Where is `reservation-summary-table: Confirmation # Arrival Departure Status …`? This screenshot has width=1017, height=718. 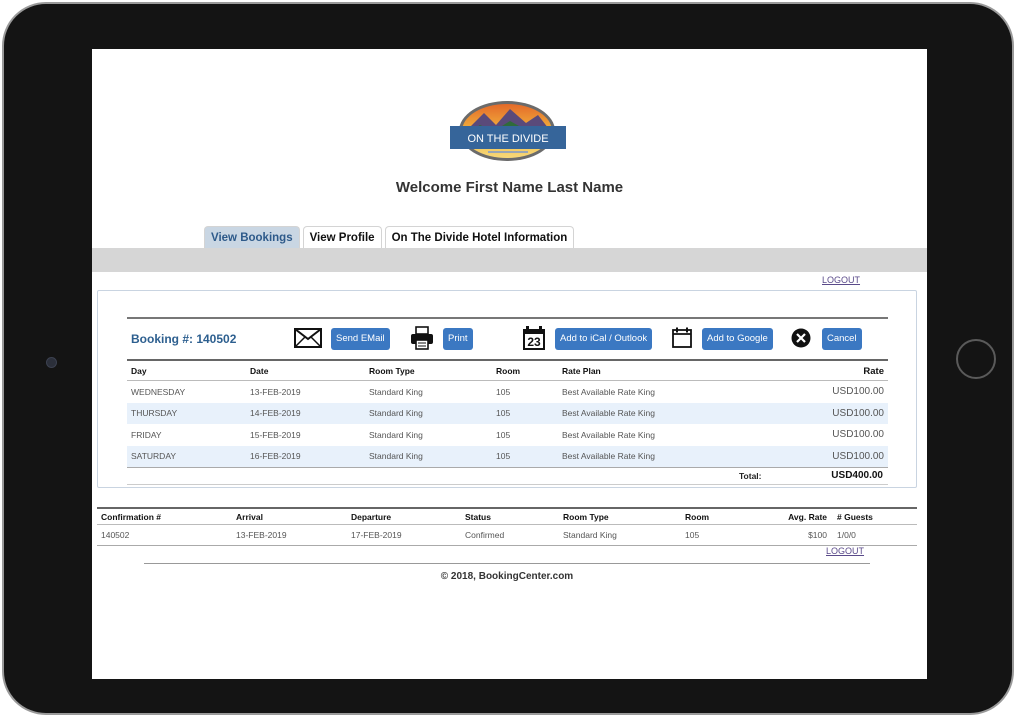
reservation-summary-table: Confirmation # Arrival Departure Status … is located at coordinates (507, 527).